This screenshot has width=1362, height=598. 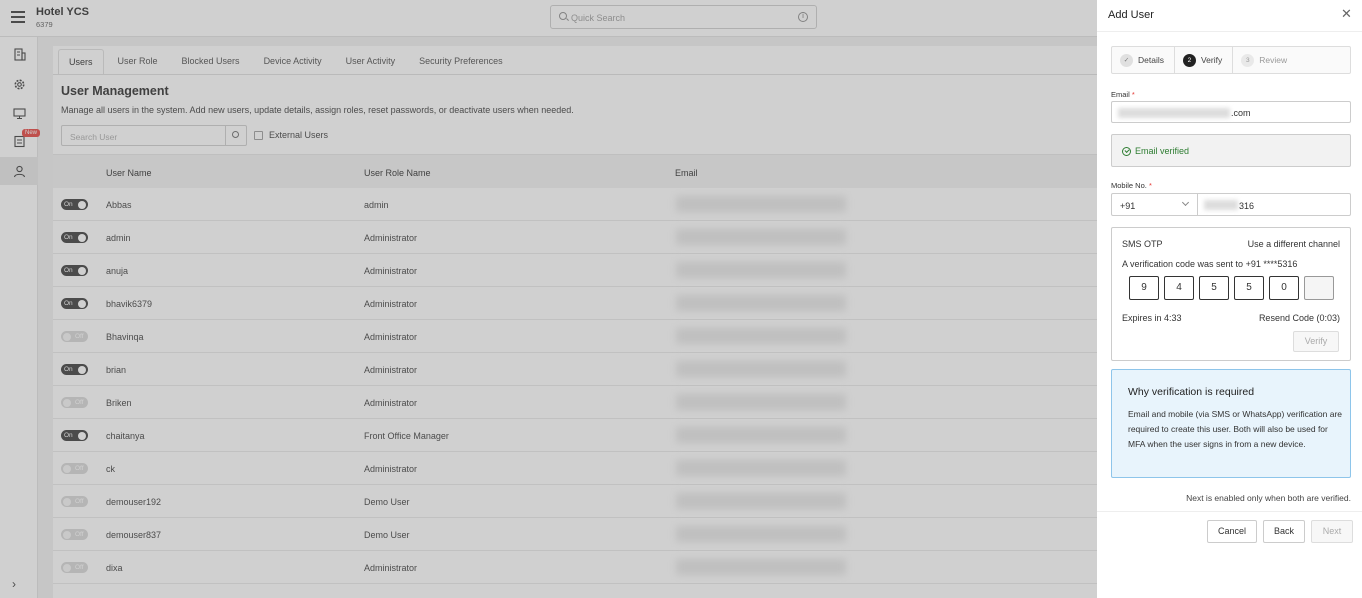 I want to click on next-button: Next, so click(x=1332, y=531).